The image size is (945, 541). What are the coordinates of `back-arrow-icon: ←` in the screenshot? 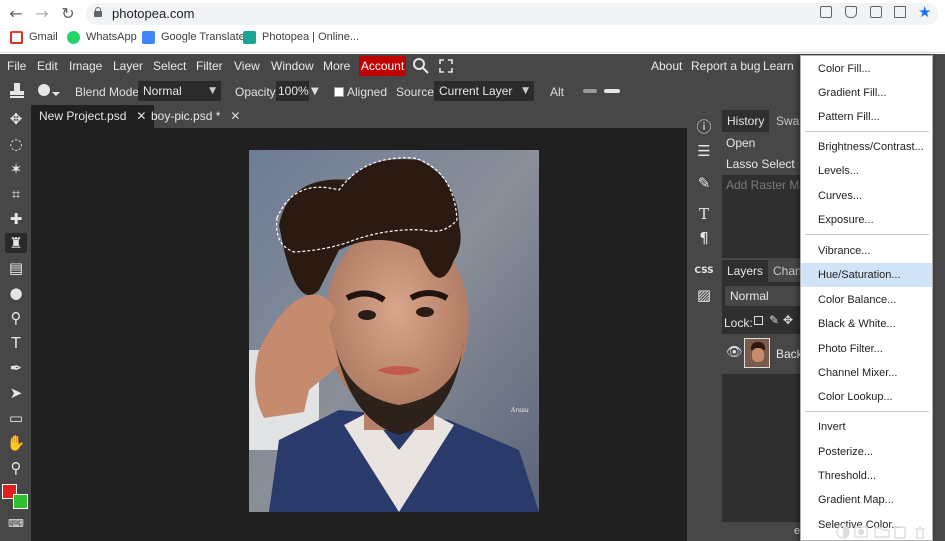 It's located at (16, 14).